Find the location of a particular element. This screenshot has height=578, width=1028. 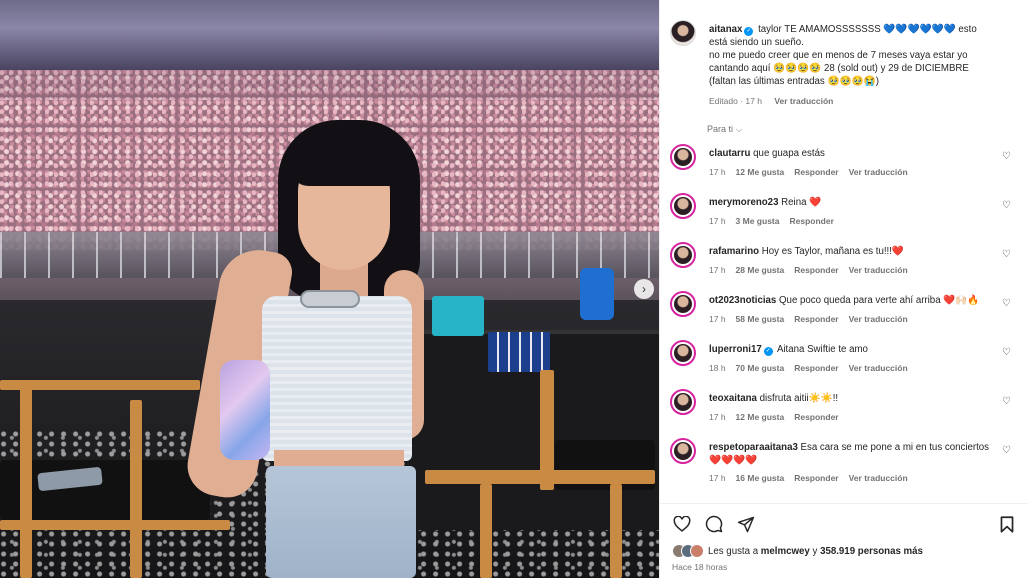

water-bottles is located at coordinates (519, 352).